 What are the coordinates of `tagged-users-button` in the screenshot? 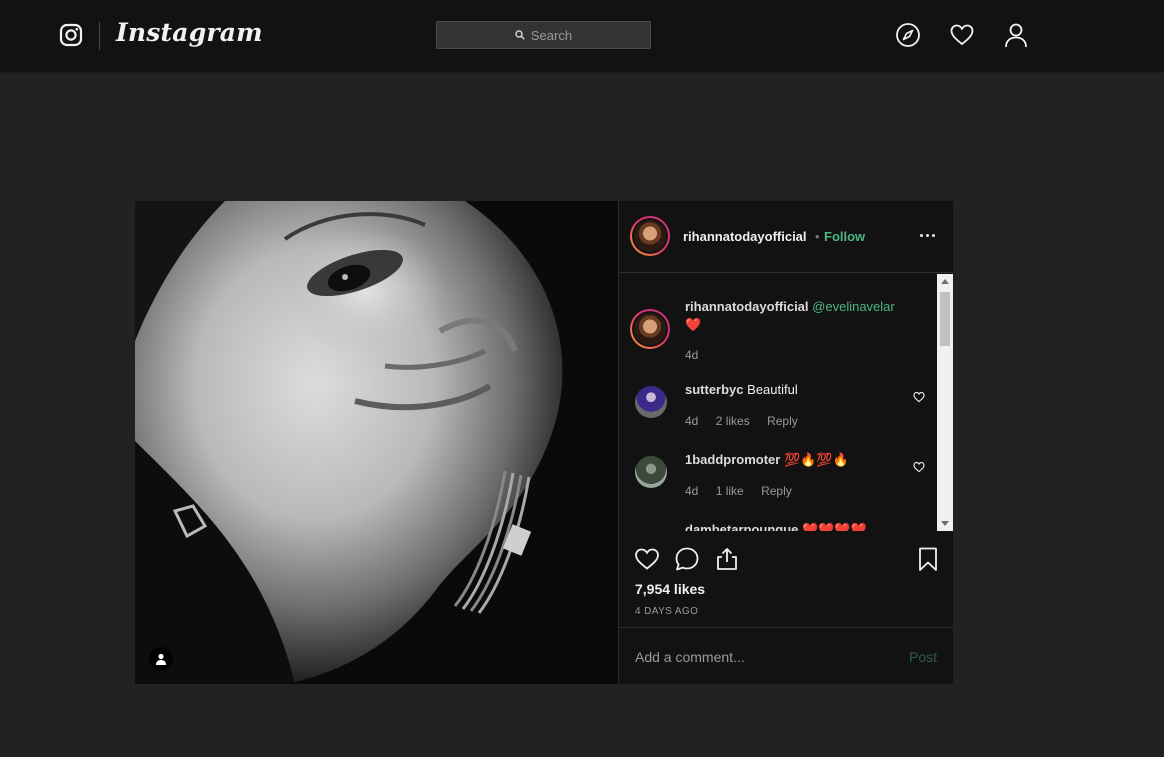 It's located at (161, 659).